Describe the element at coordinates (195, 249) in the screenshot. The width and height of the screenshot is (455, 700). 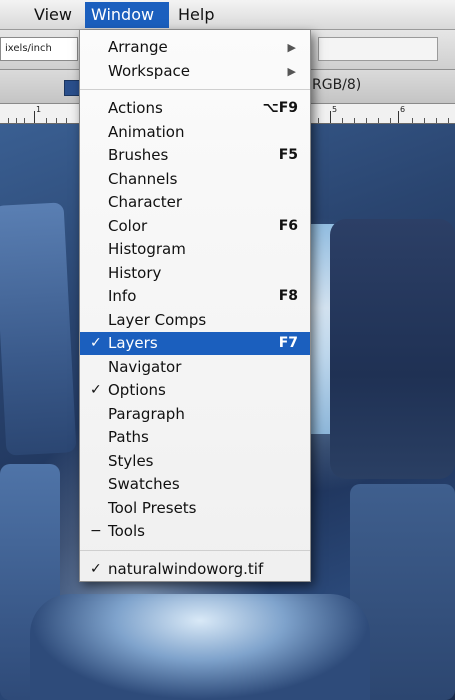
I see `menu-item-histogram: Histogram` at that location.